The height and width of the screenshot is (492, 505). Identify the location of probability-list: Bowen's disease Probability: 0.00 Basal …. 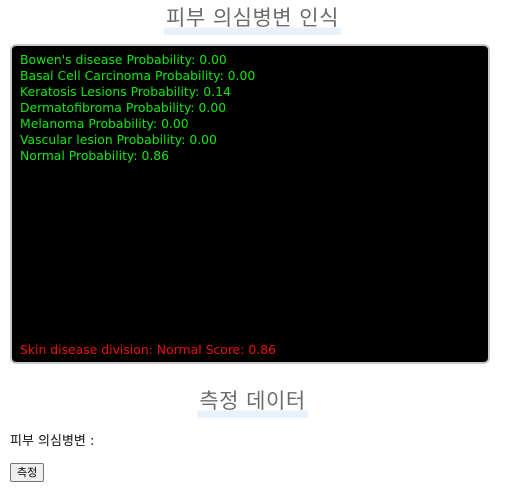
(137, 108).